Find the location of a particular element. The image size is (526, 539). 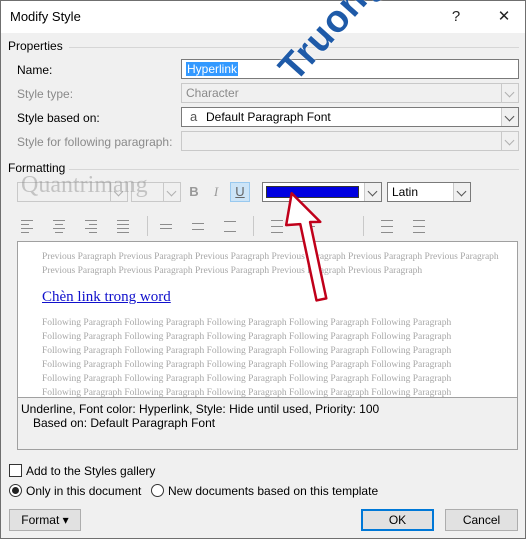

script-value: Latin is located at coordinates (405, 192).